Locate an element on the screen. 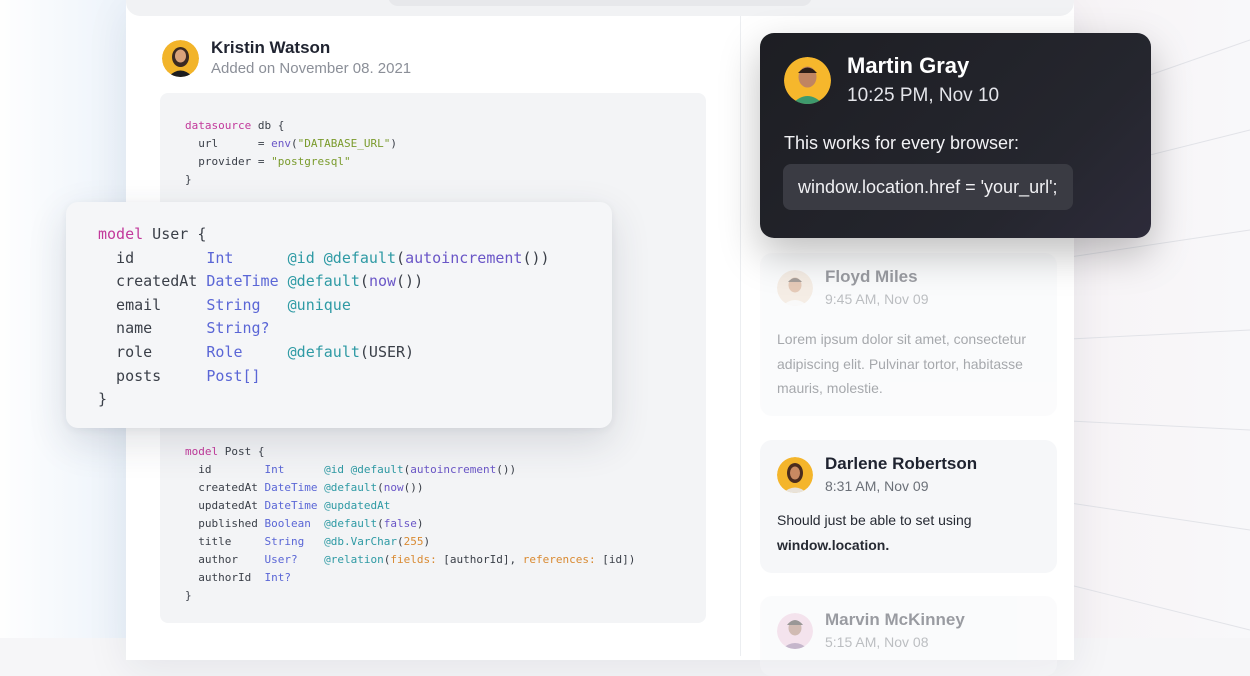 This screenshot has width=1250, height=676. code-token: published is located at coordinates (225, 523).